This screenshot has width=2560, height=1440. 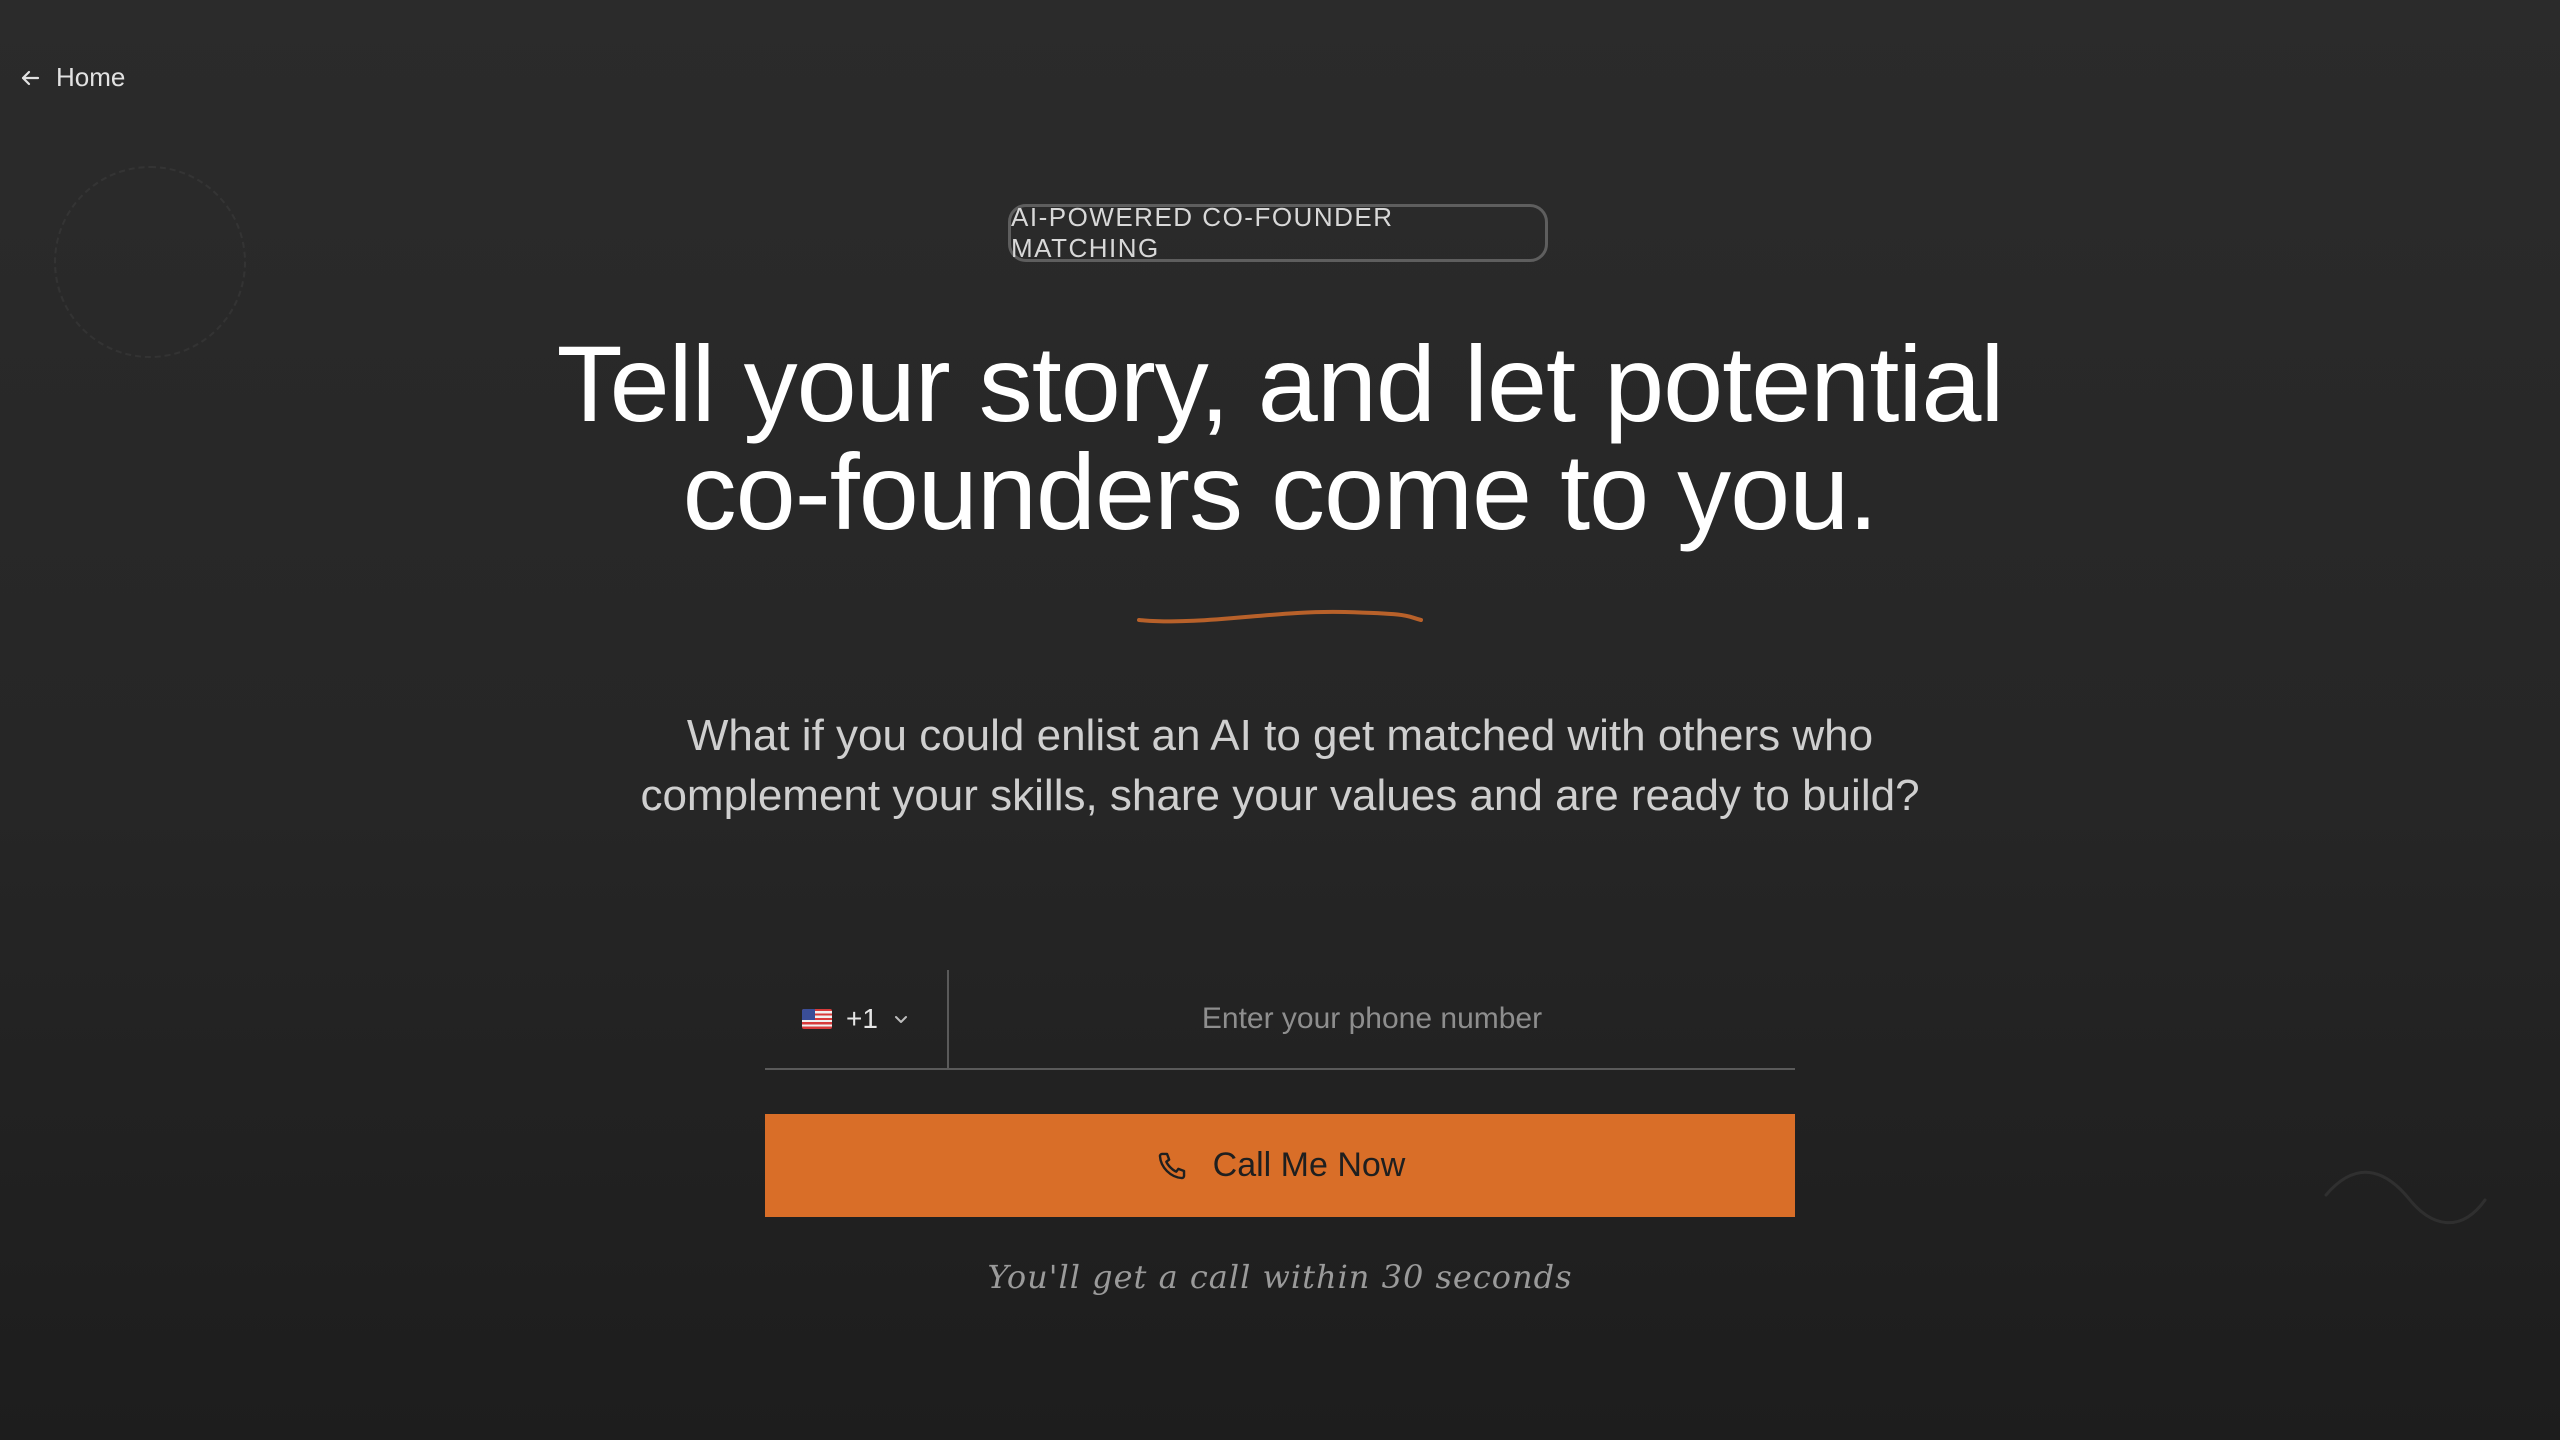 I want to click on phone-icon, so click(x=1171, y=1165).